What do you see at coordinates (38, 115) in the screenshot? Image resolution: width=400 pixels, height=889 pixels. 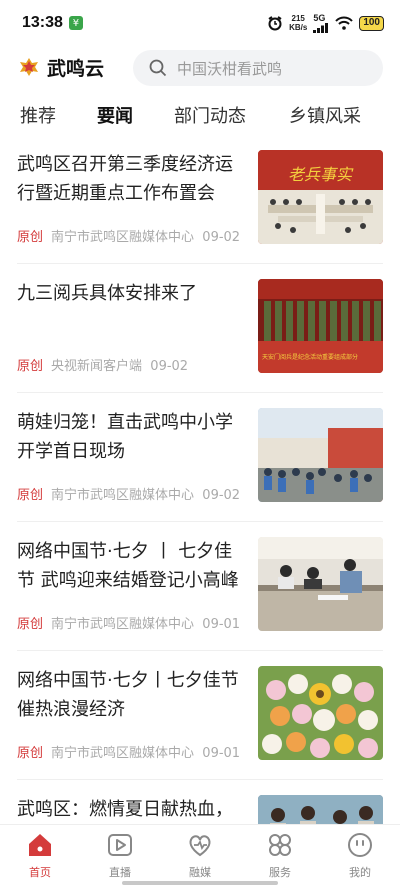 I see `tab-recommend: 推荐` at bounding box center [38, 115].